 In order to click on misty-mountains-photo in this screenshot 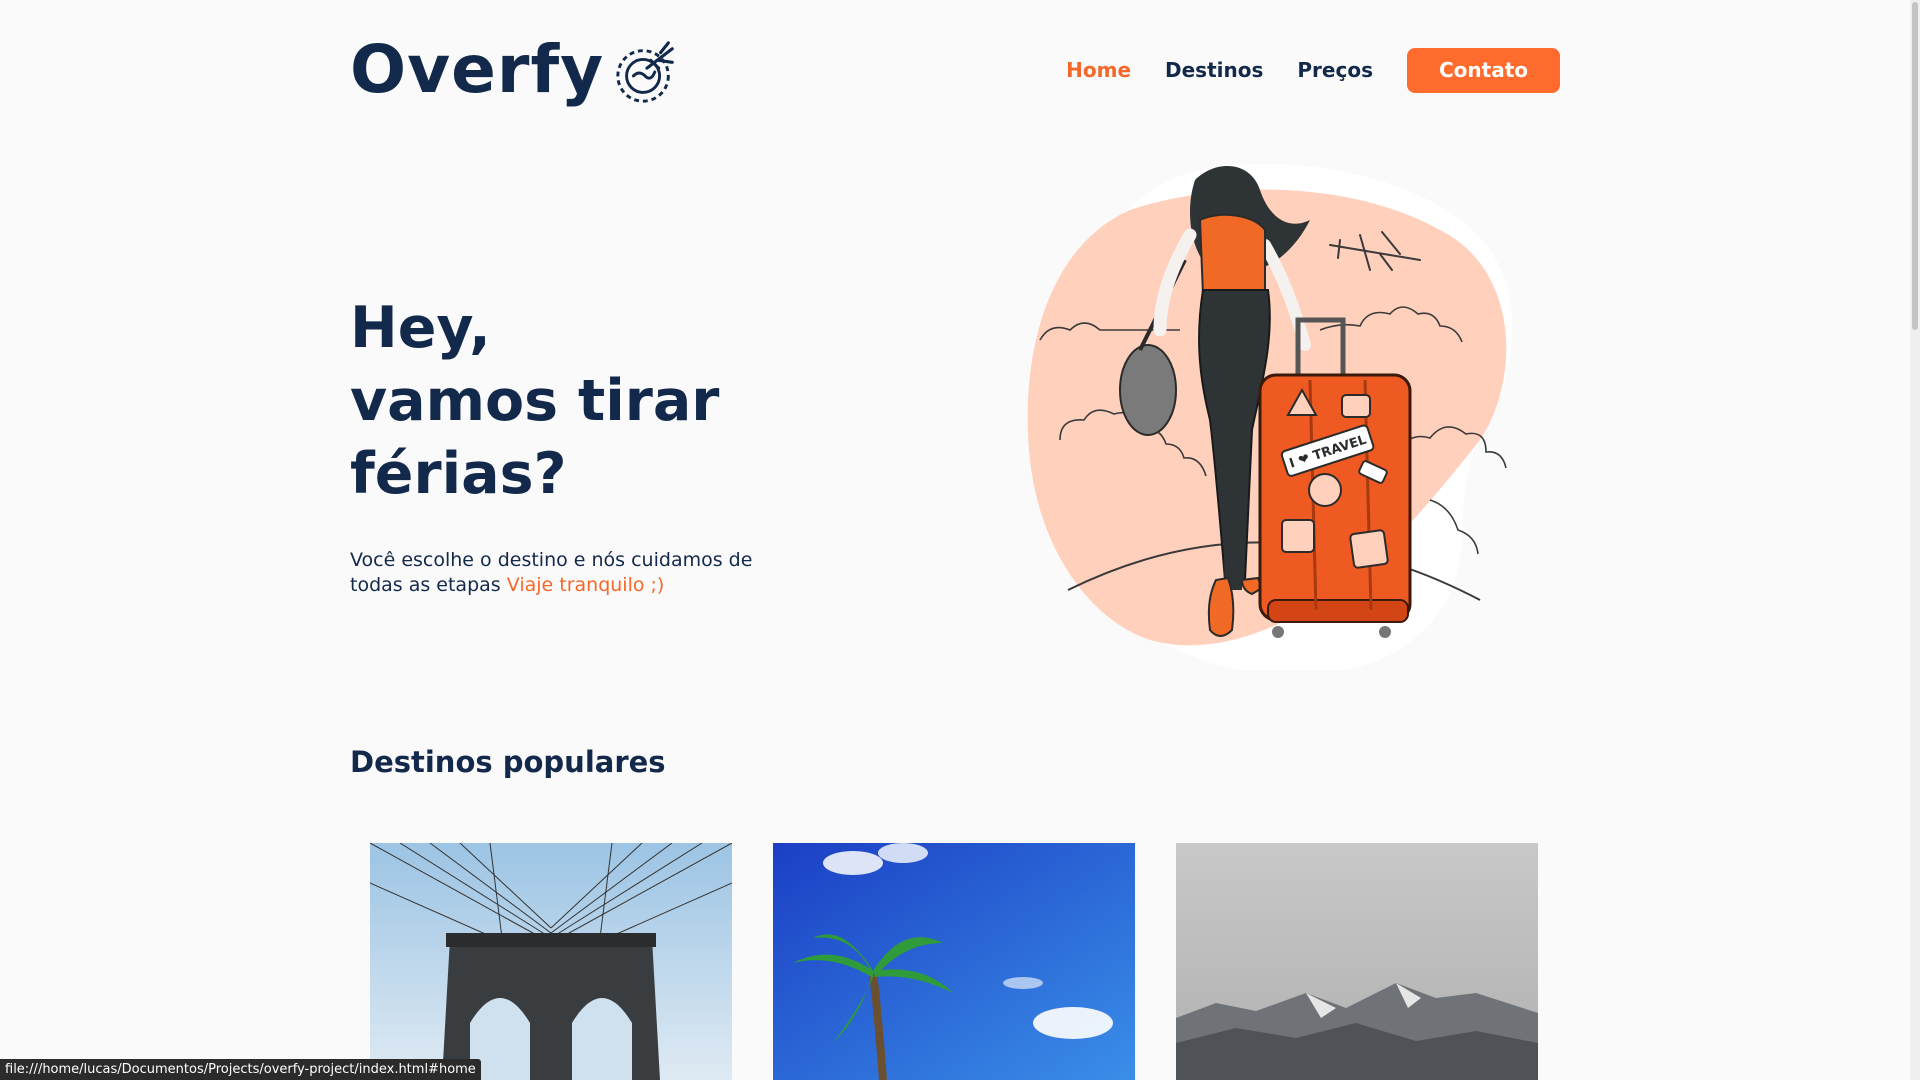, I will do `click(1357, 961)`.